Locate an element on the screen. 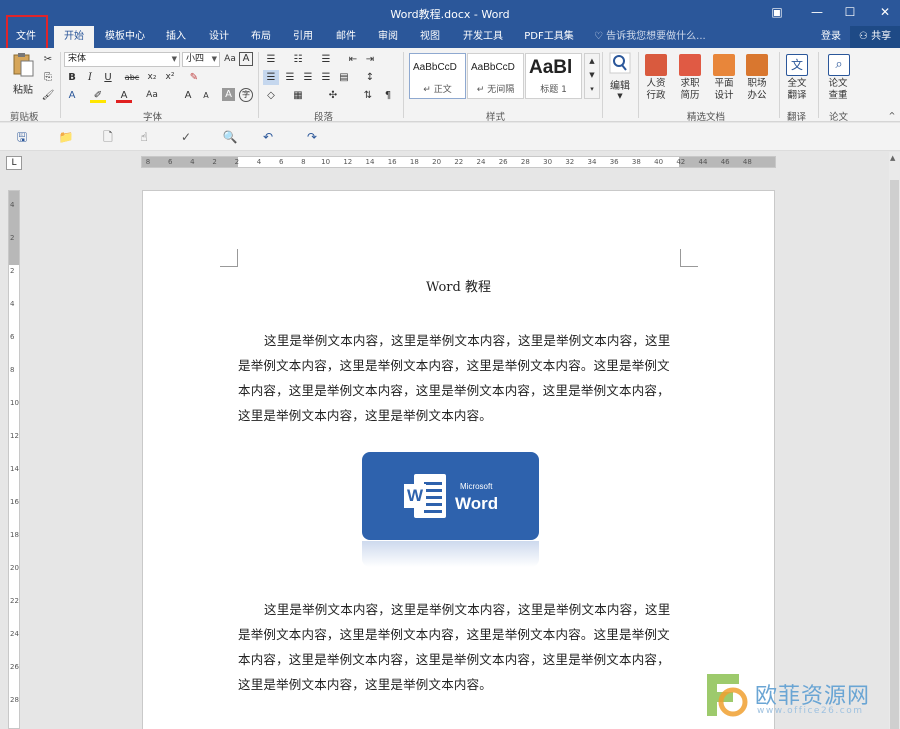 The width and height of the screenshot is (900, 729). new-document-icon: 🗋 is located at coordinates (108, 137).